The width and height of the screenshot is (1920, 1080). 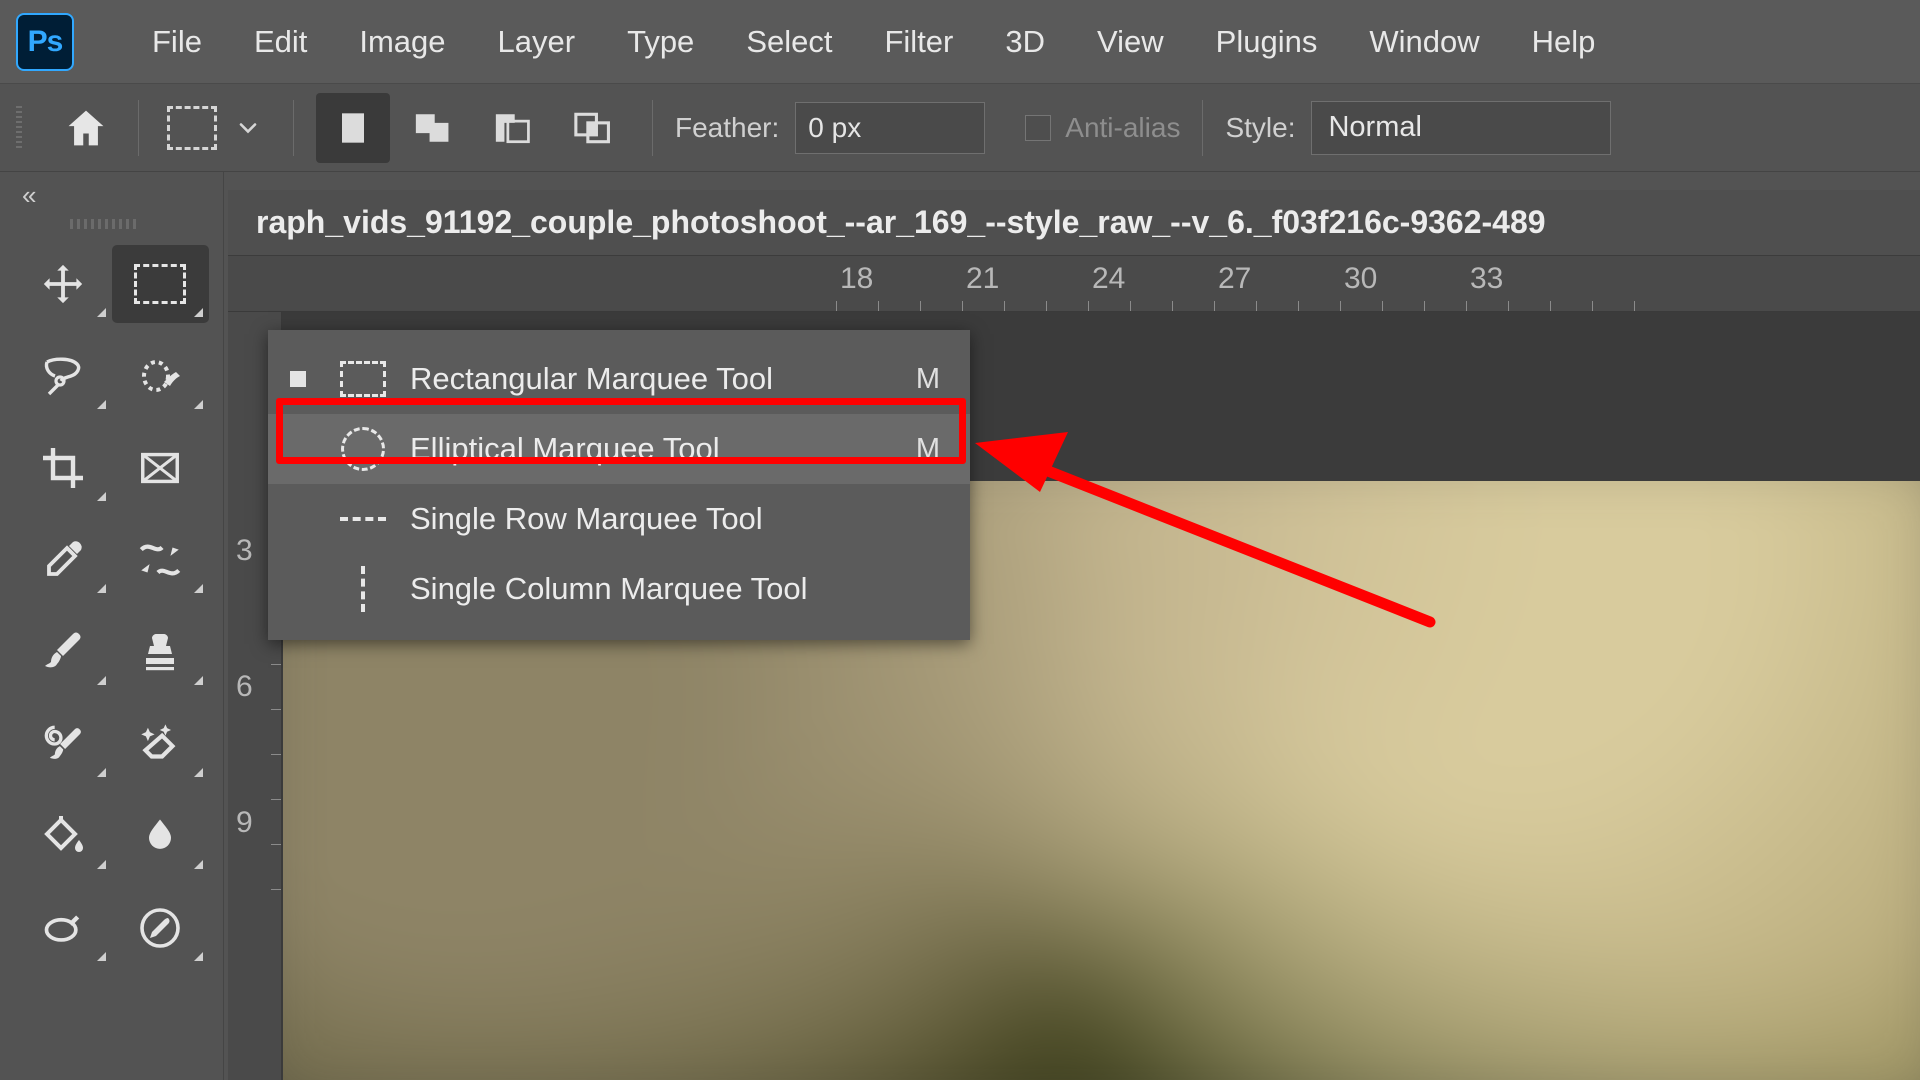 What do you see at coordinates (63, 560) in the screenshot?
I see `eyedropper-tool` at bounding box center [63, 560].